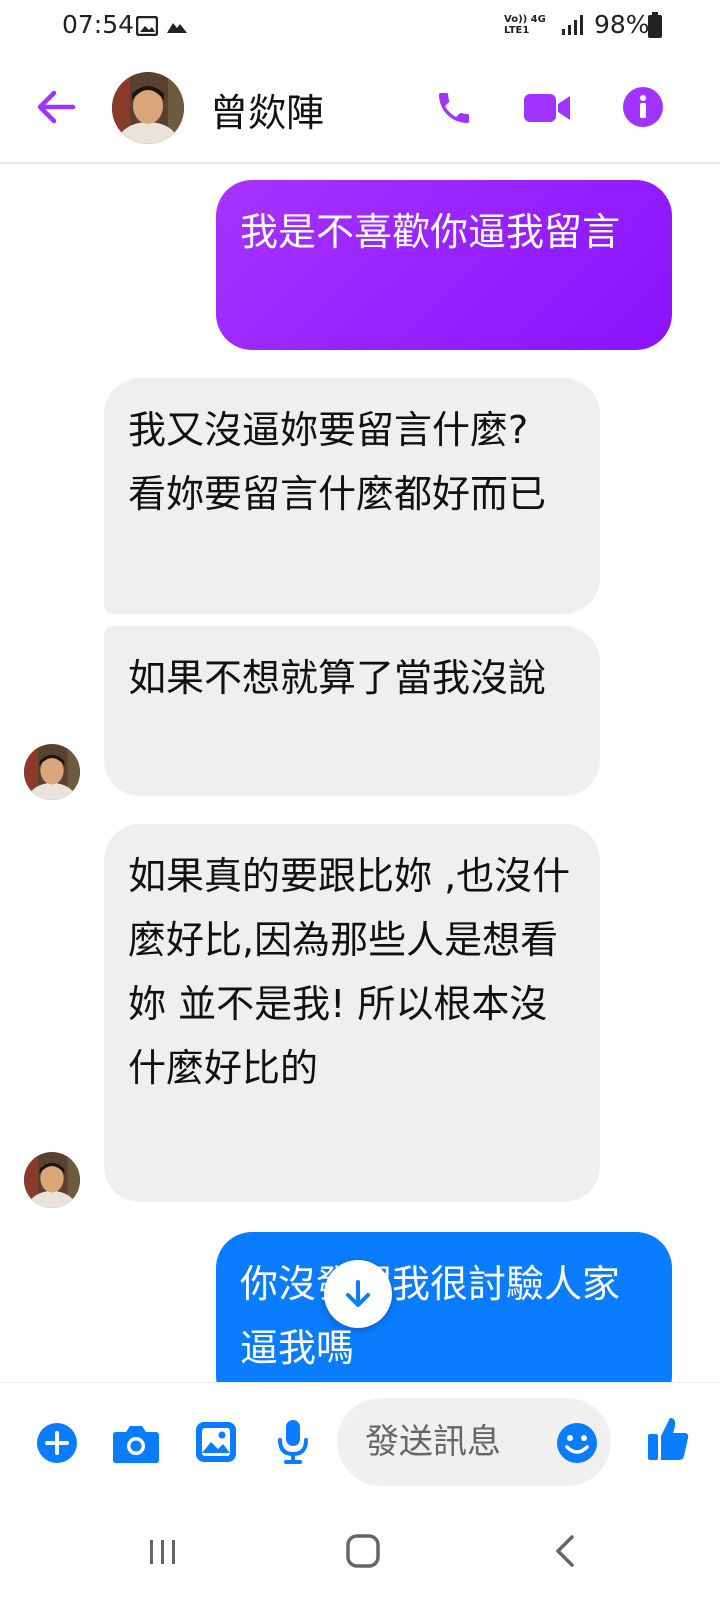 The width and height of the screenshot is (720, 1600). I want to click on message-bubble-outgoing: 我是不喜歡你逼我留言, so click(444, 265).